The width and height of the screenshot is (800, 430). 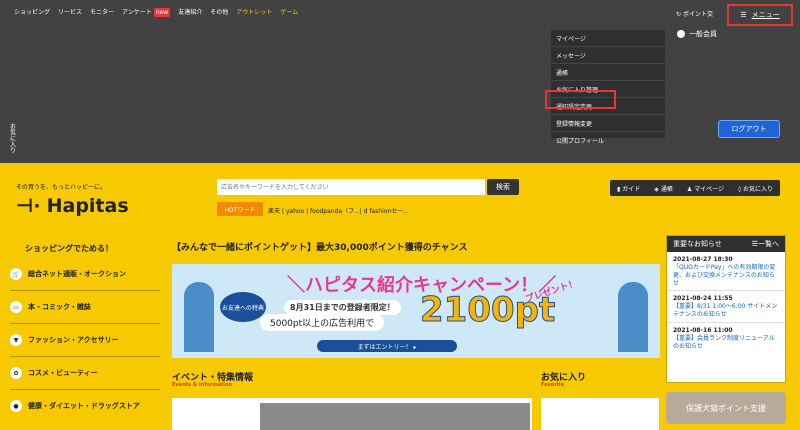 I want to click on nav-monitor: モニター, so click(x=102, y=11).